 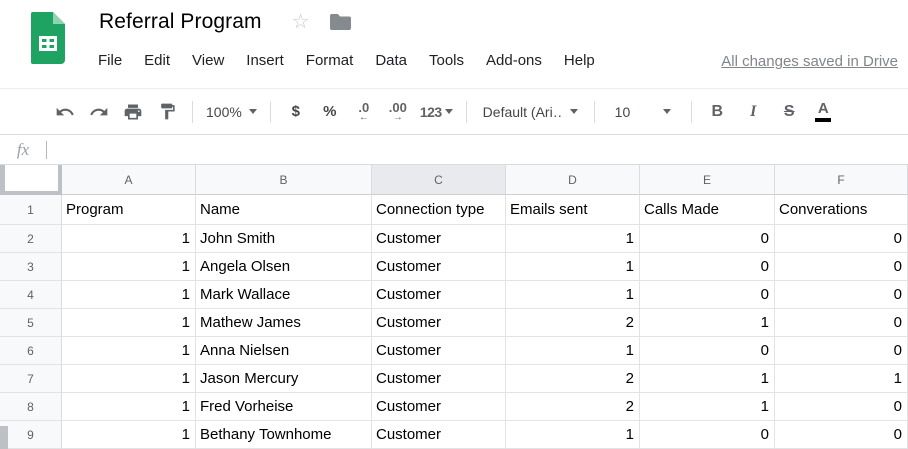 I want to click on column-header-D: D, so click(x=573, y=180).